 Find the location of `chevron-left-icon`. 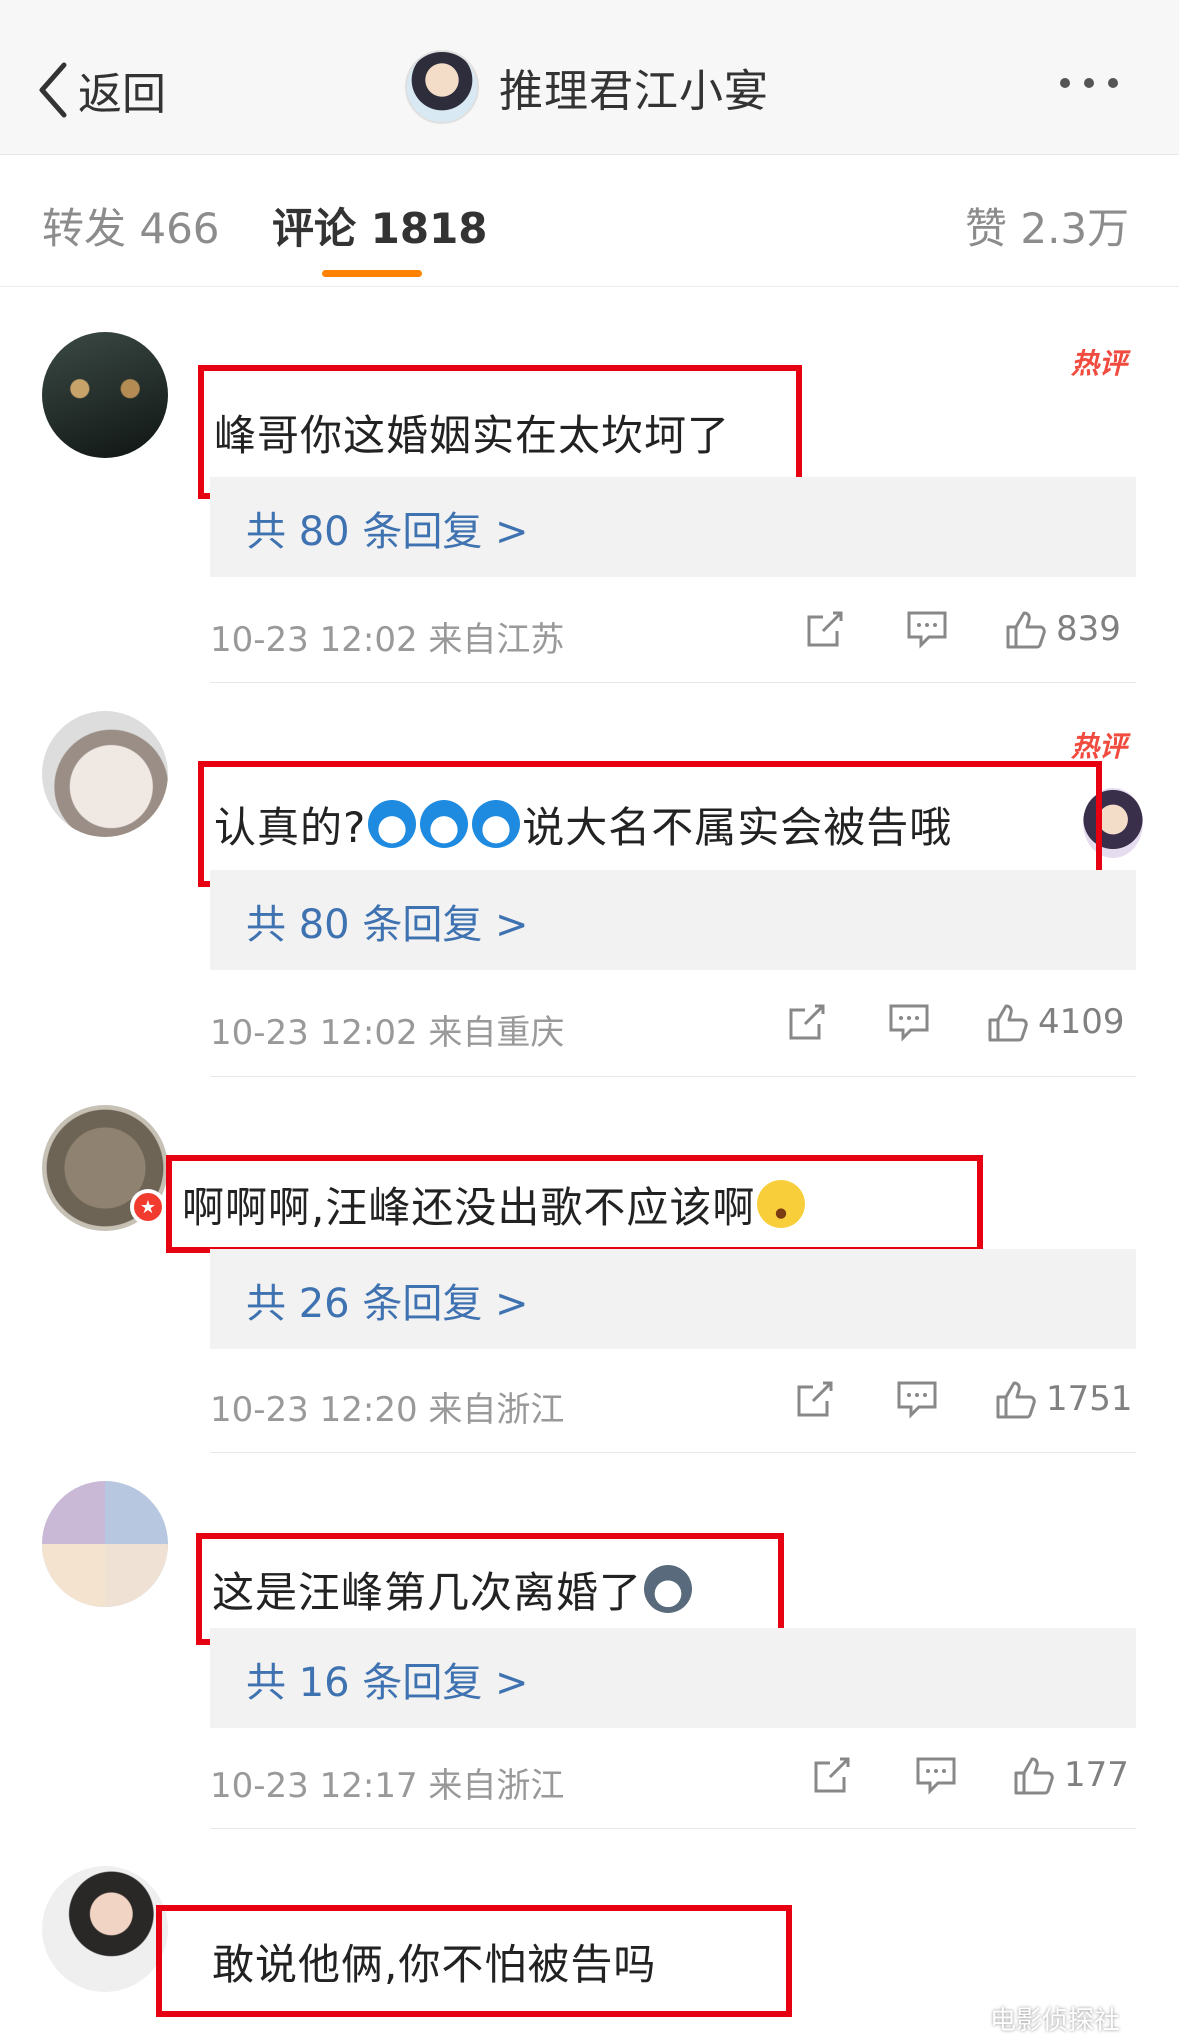

chevron-left-icon is located at coordinates (53, 90).